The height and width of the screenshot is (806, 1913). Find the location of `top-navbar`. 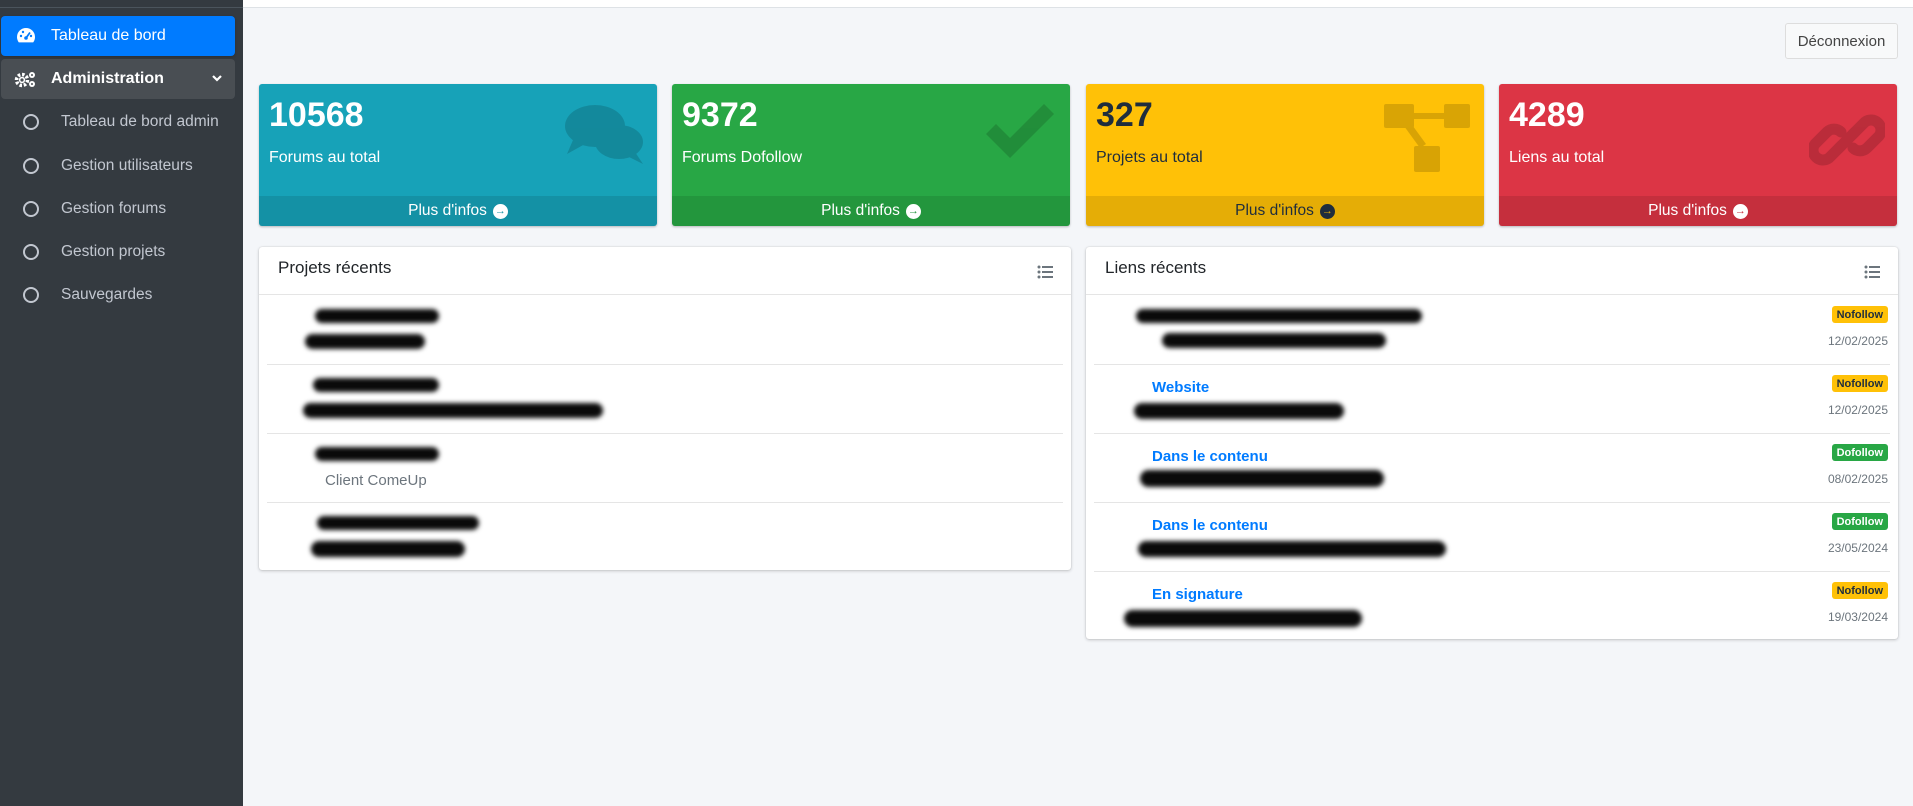

top-navbar is located at coordinates (1078, 4).